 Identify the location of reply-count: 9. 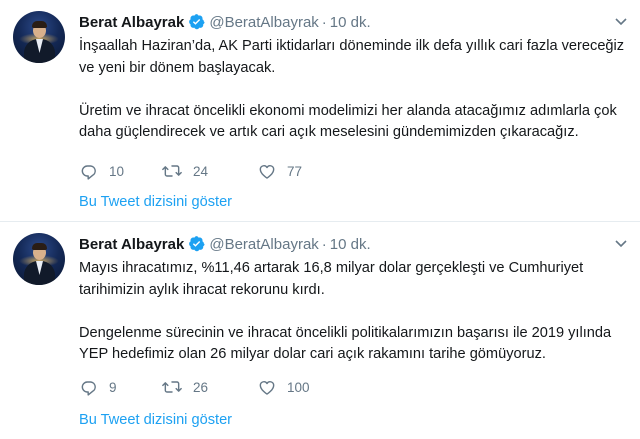
(113, 387).